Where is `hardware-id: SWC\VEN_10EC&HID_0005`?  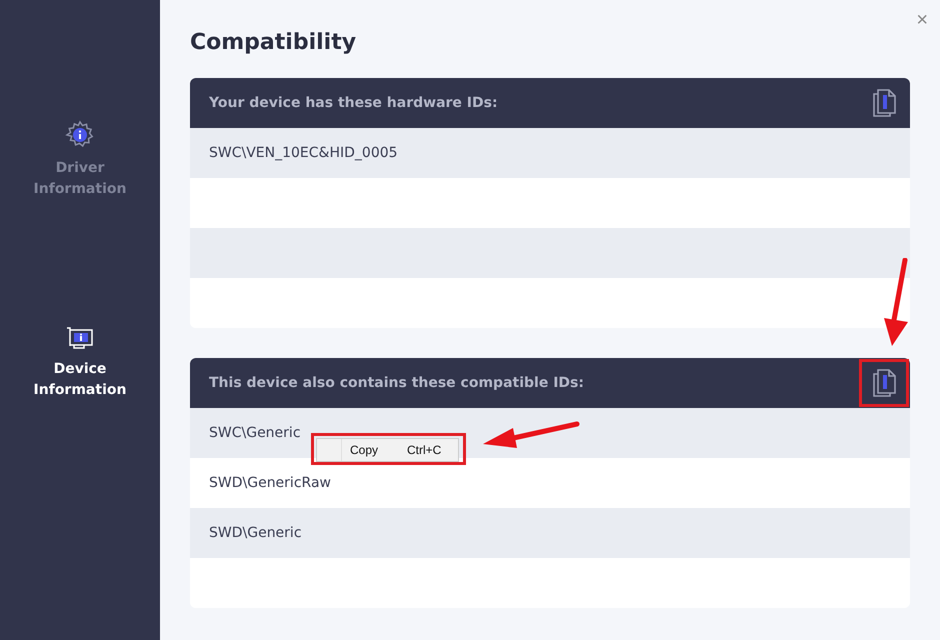
hardware-id: SWC\VEN_10EC&HID_0005 is located at coordinates (303, 153).